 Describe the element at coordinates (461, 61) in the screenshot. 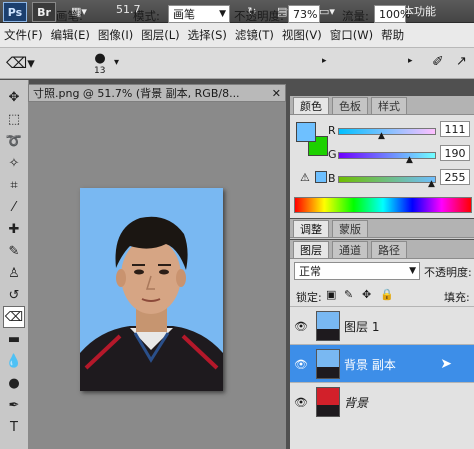

I see `erase-to-history-icon: ↗` at that location.